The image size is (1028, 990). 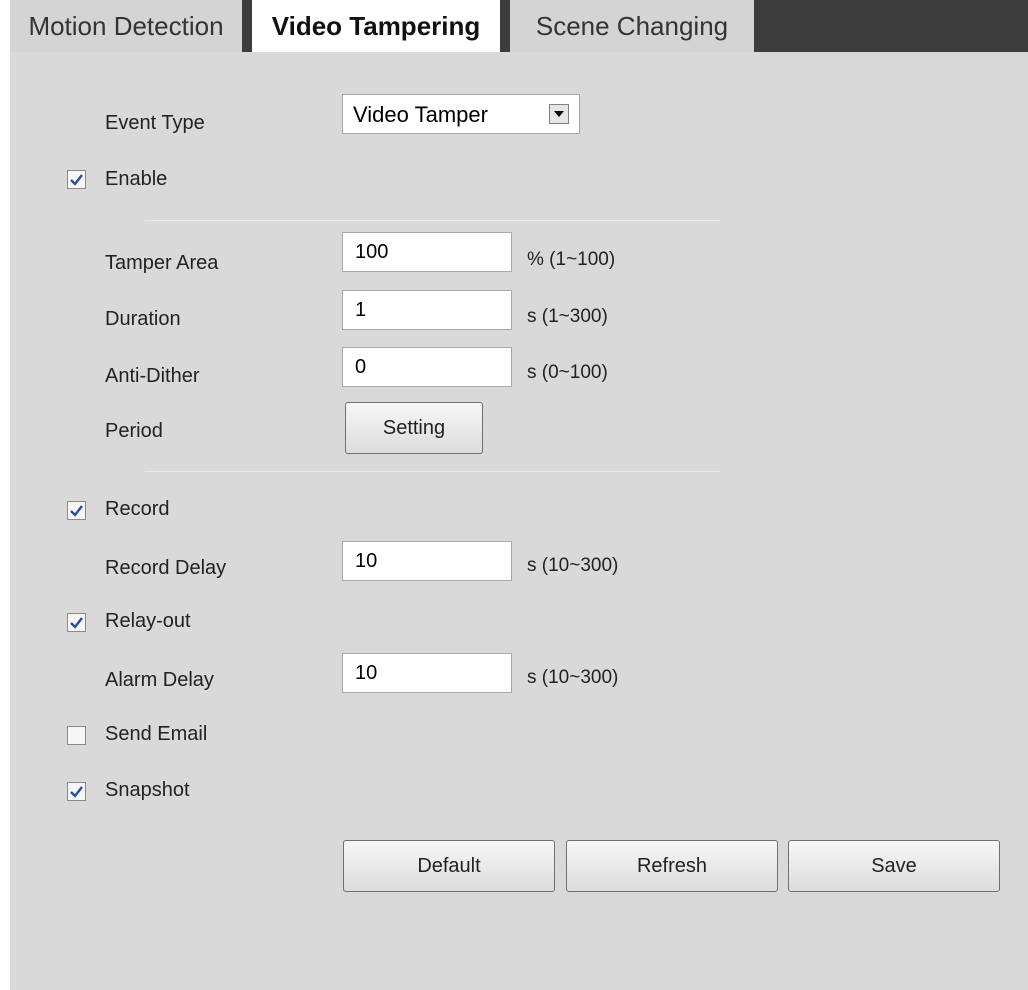 I want to click on event-type-select: Video Tamper, so click(x=461, y=114).